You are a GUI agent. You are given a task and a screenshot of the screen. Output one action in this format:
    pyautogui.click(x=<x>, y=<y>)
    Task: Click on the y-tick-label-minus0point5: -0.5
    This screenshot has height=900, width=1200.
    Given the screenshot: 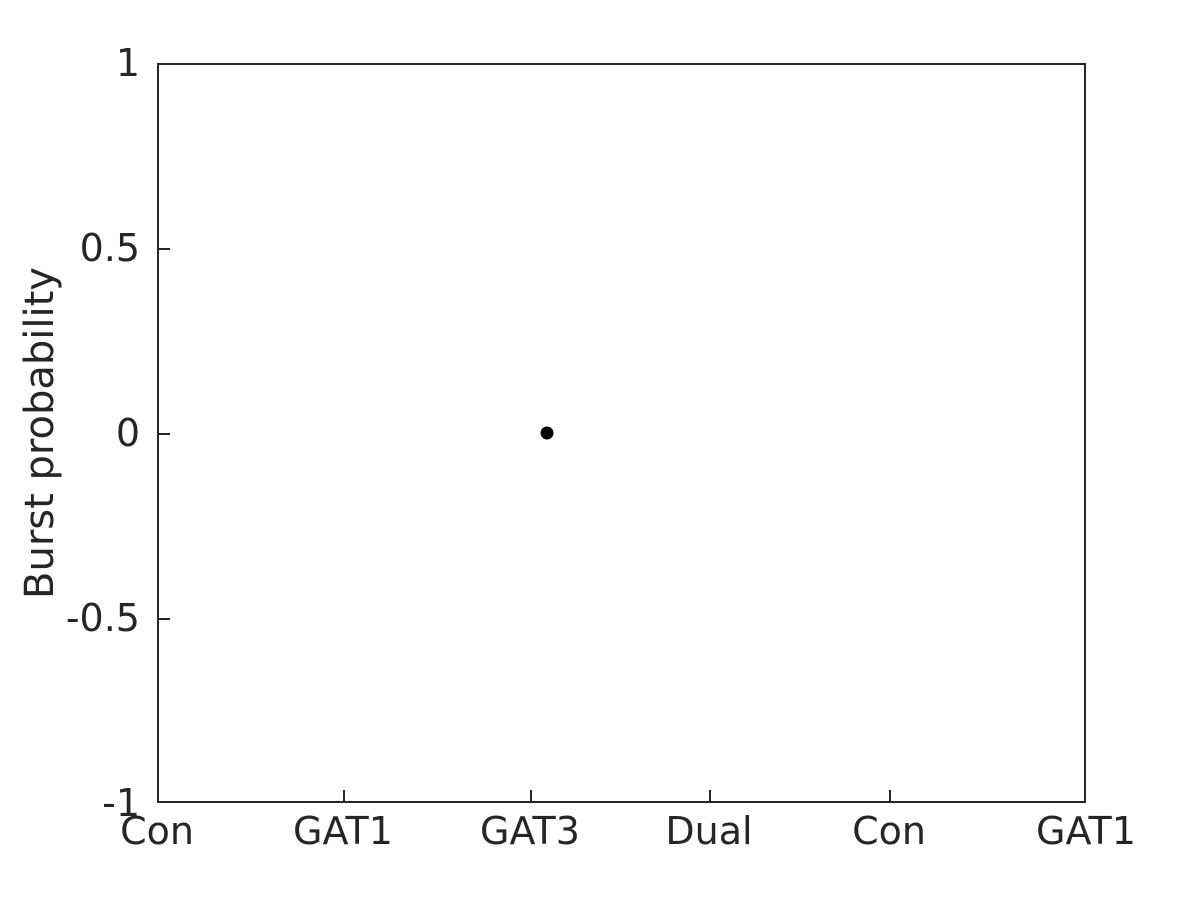 What is the action you would take?
    pyautogui.click(x=102, y=618)
    